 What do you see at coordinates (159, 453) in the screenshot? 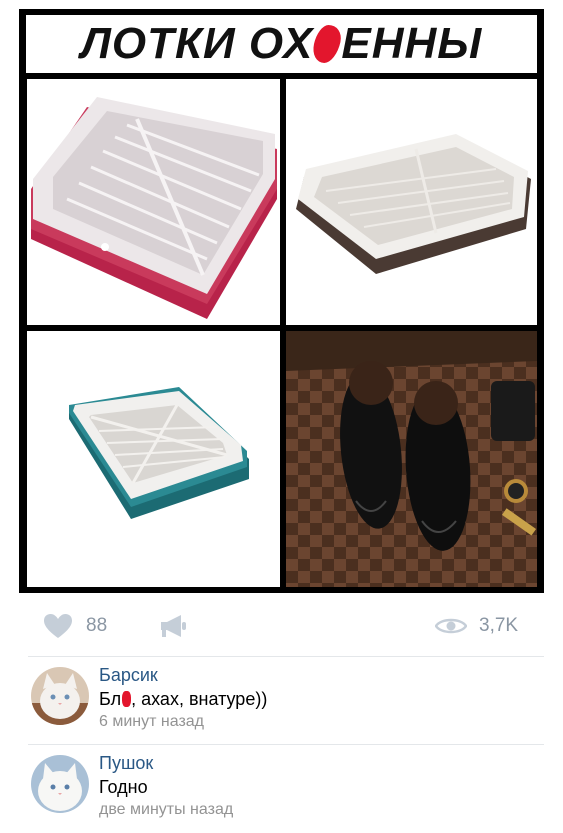
I see `litter-tray-teal-image` at bounding box center [159, 453].